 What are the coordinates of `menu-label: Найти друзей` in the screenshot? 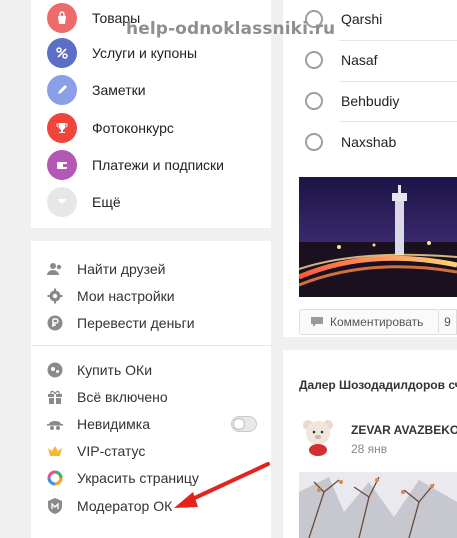 It's located at (121, 269).